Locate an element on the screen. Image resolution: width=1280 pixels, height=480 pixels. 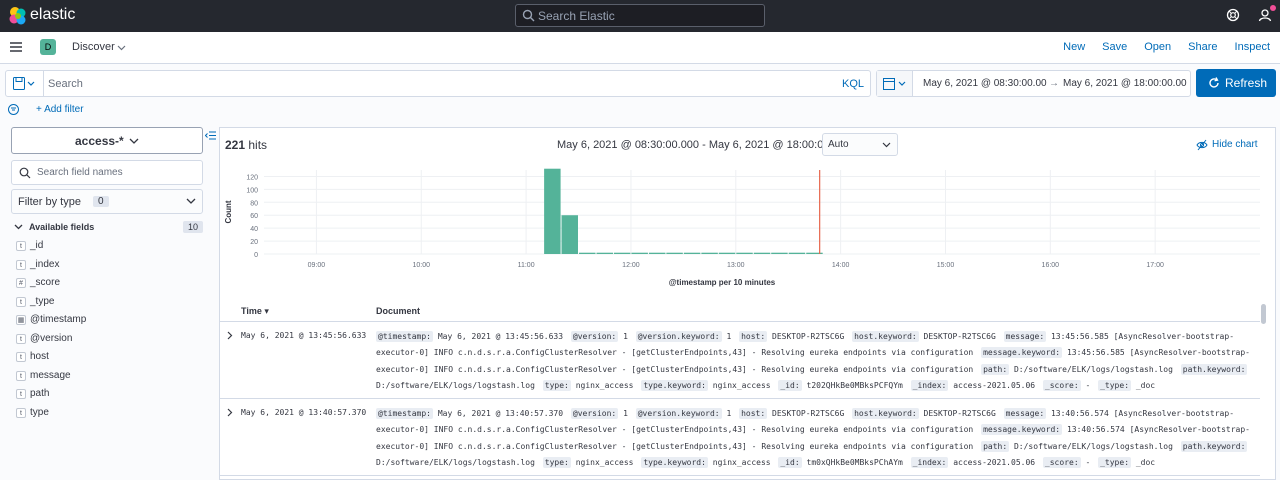
time-column-label: Time is located at coordinates (251, 311).